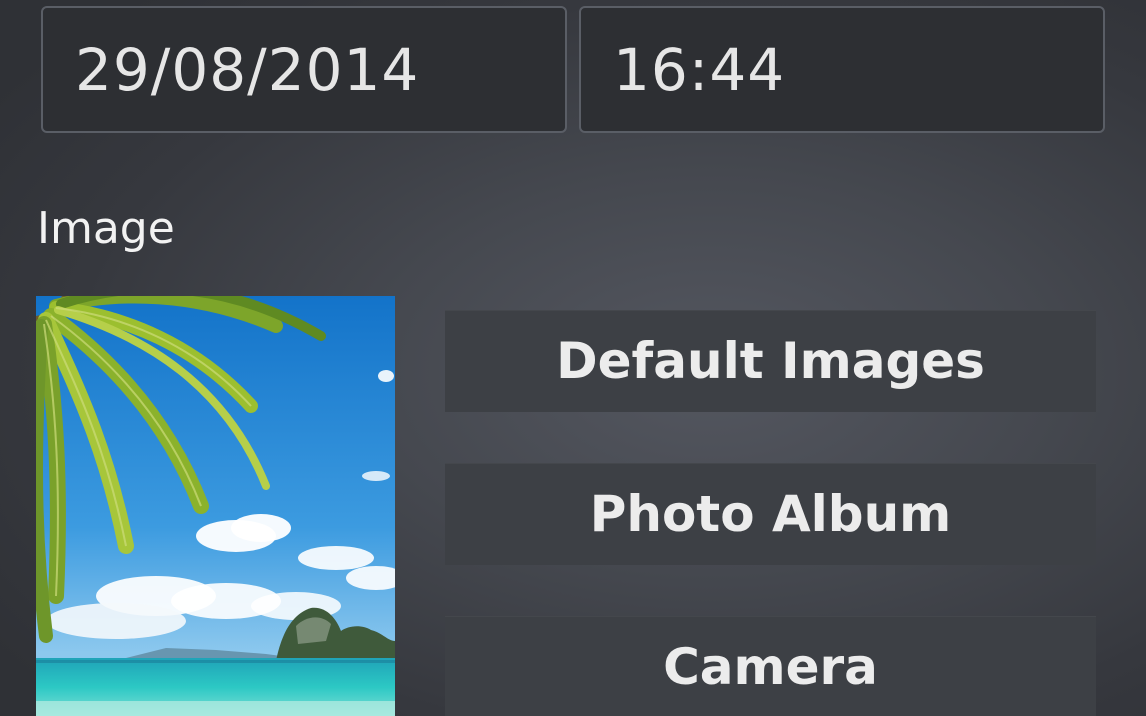 The image size is (1146, 716). Describe the element at coordinates (770, 514) in the screenshot. I see `photo-album-button: Photo Album` at that location.